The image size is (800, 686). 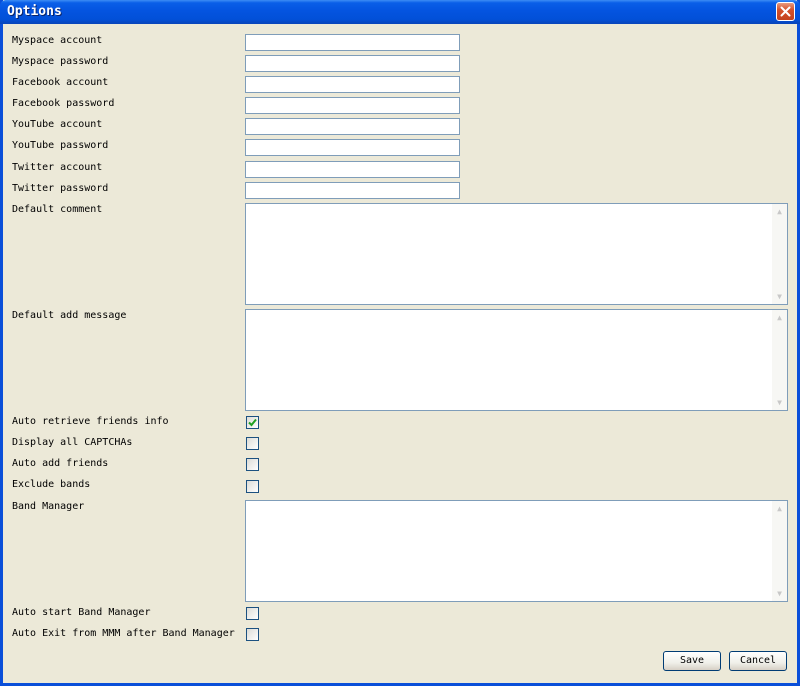 I want to click on youtube-account-label: YouTube account, so click(x=57, y=124).